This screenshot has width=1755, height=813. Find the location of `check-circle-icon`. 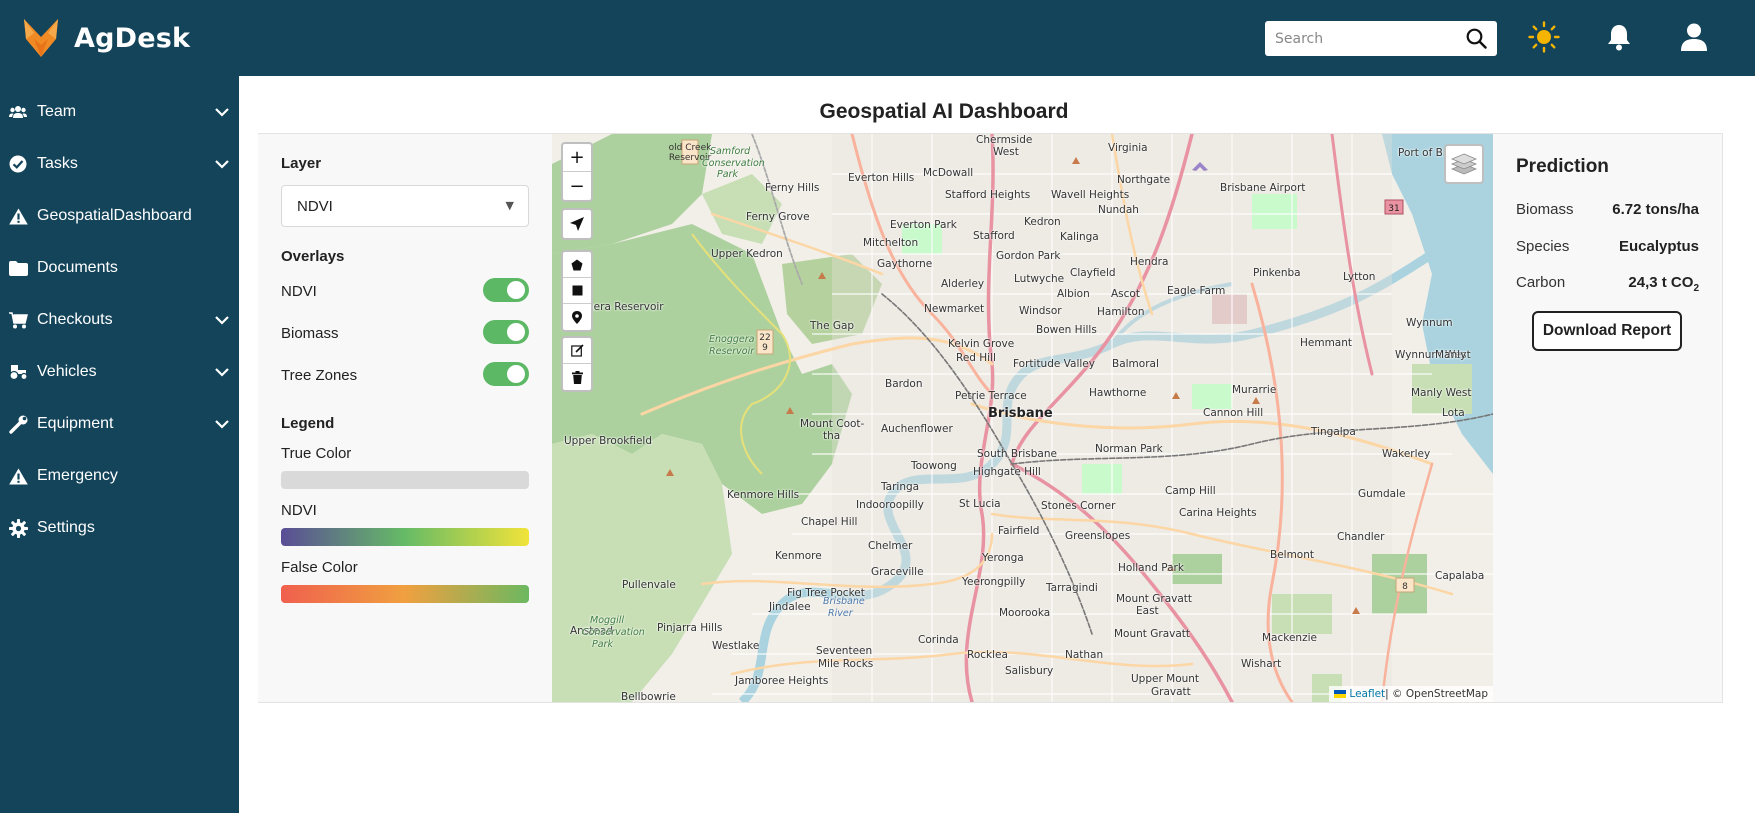

check-circle-icon is located at coordinates (18, 164).